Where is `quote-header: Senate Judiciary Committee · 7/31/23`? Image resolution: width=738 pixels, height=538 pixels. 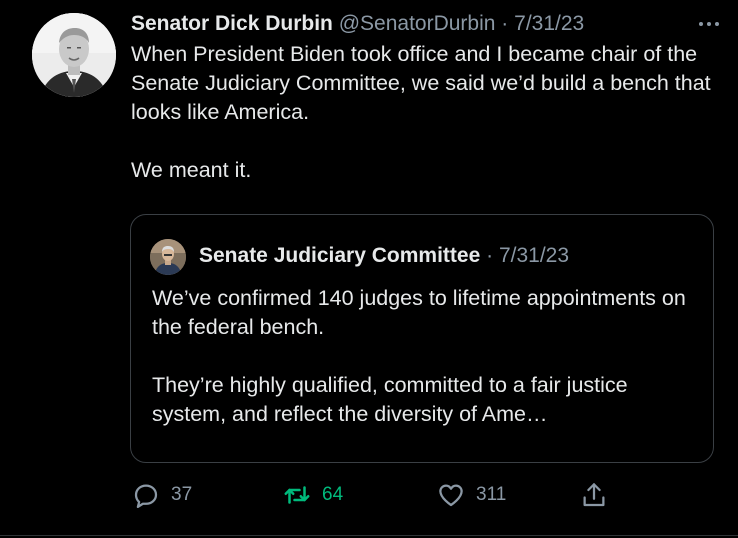
quote-header: Senate Judiciary Committee · 7/31/23 is located at coordinates (384, 256).